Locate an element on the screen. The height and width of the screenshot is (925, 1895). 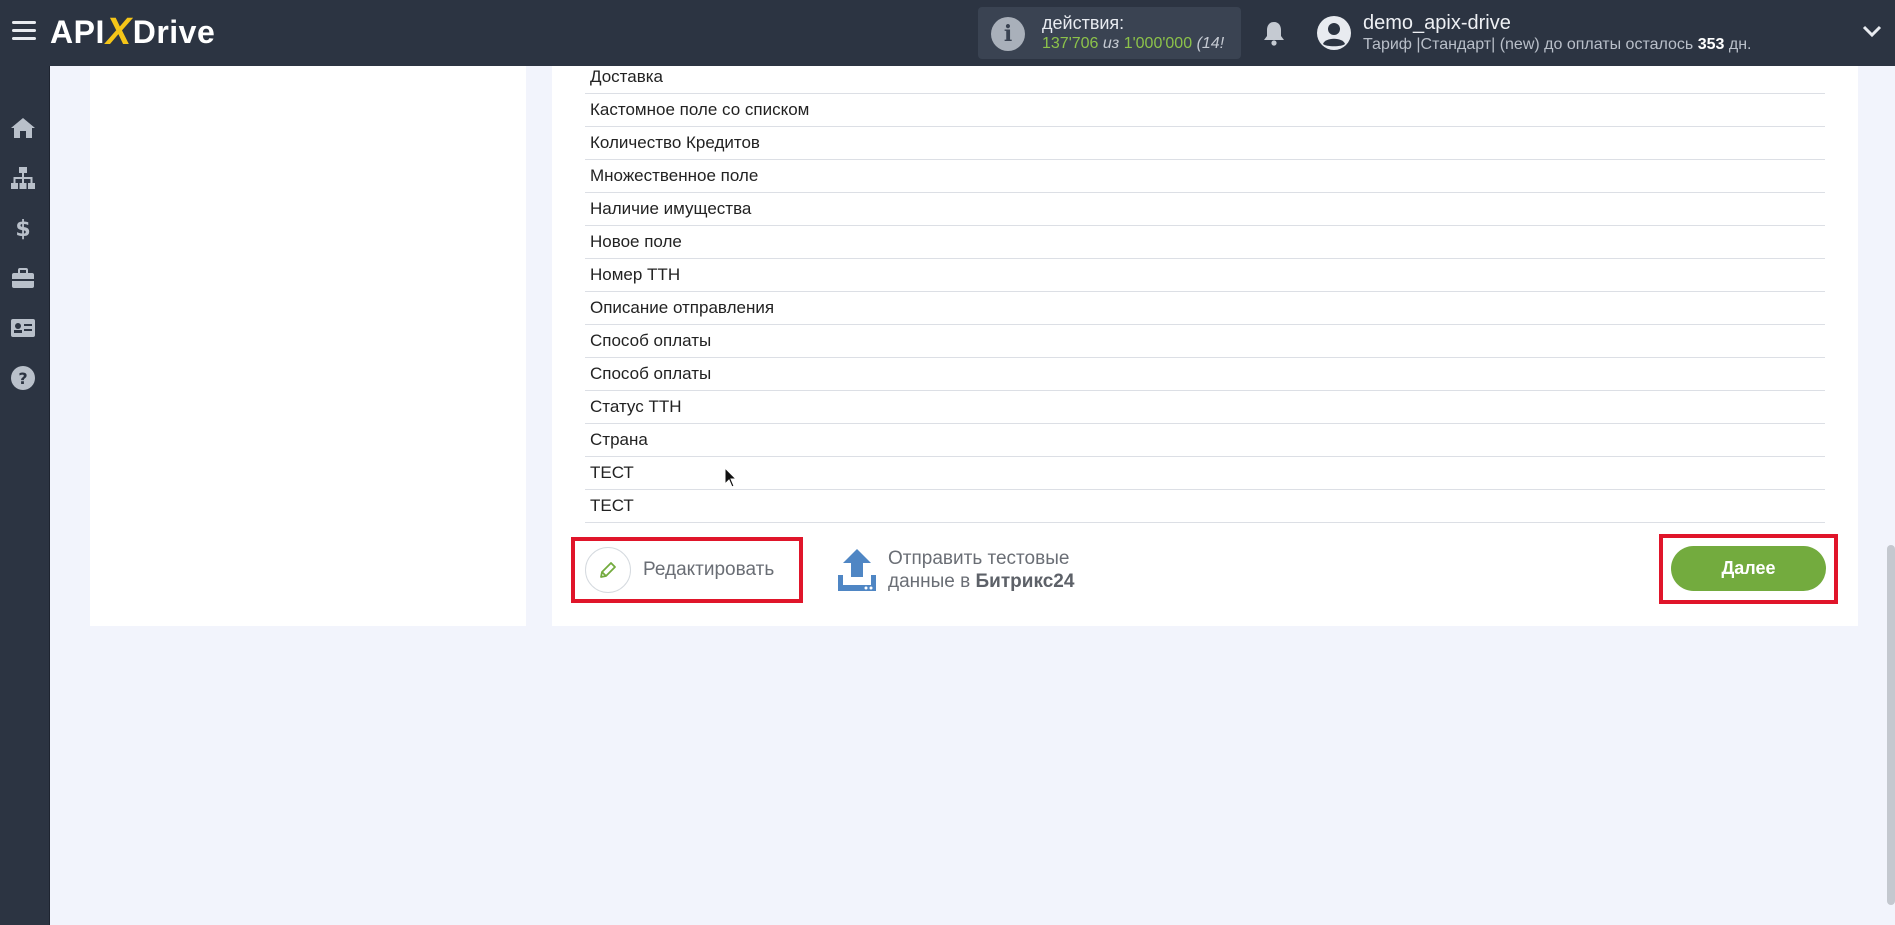
field-row: Новое поле is located at coordinates (1205, 242).